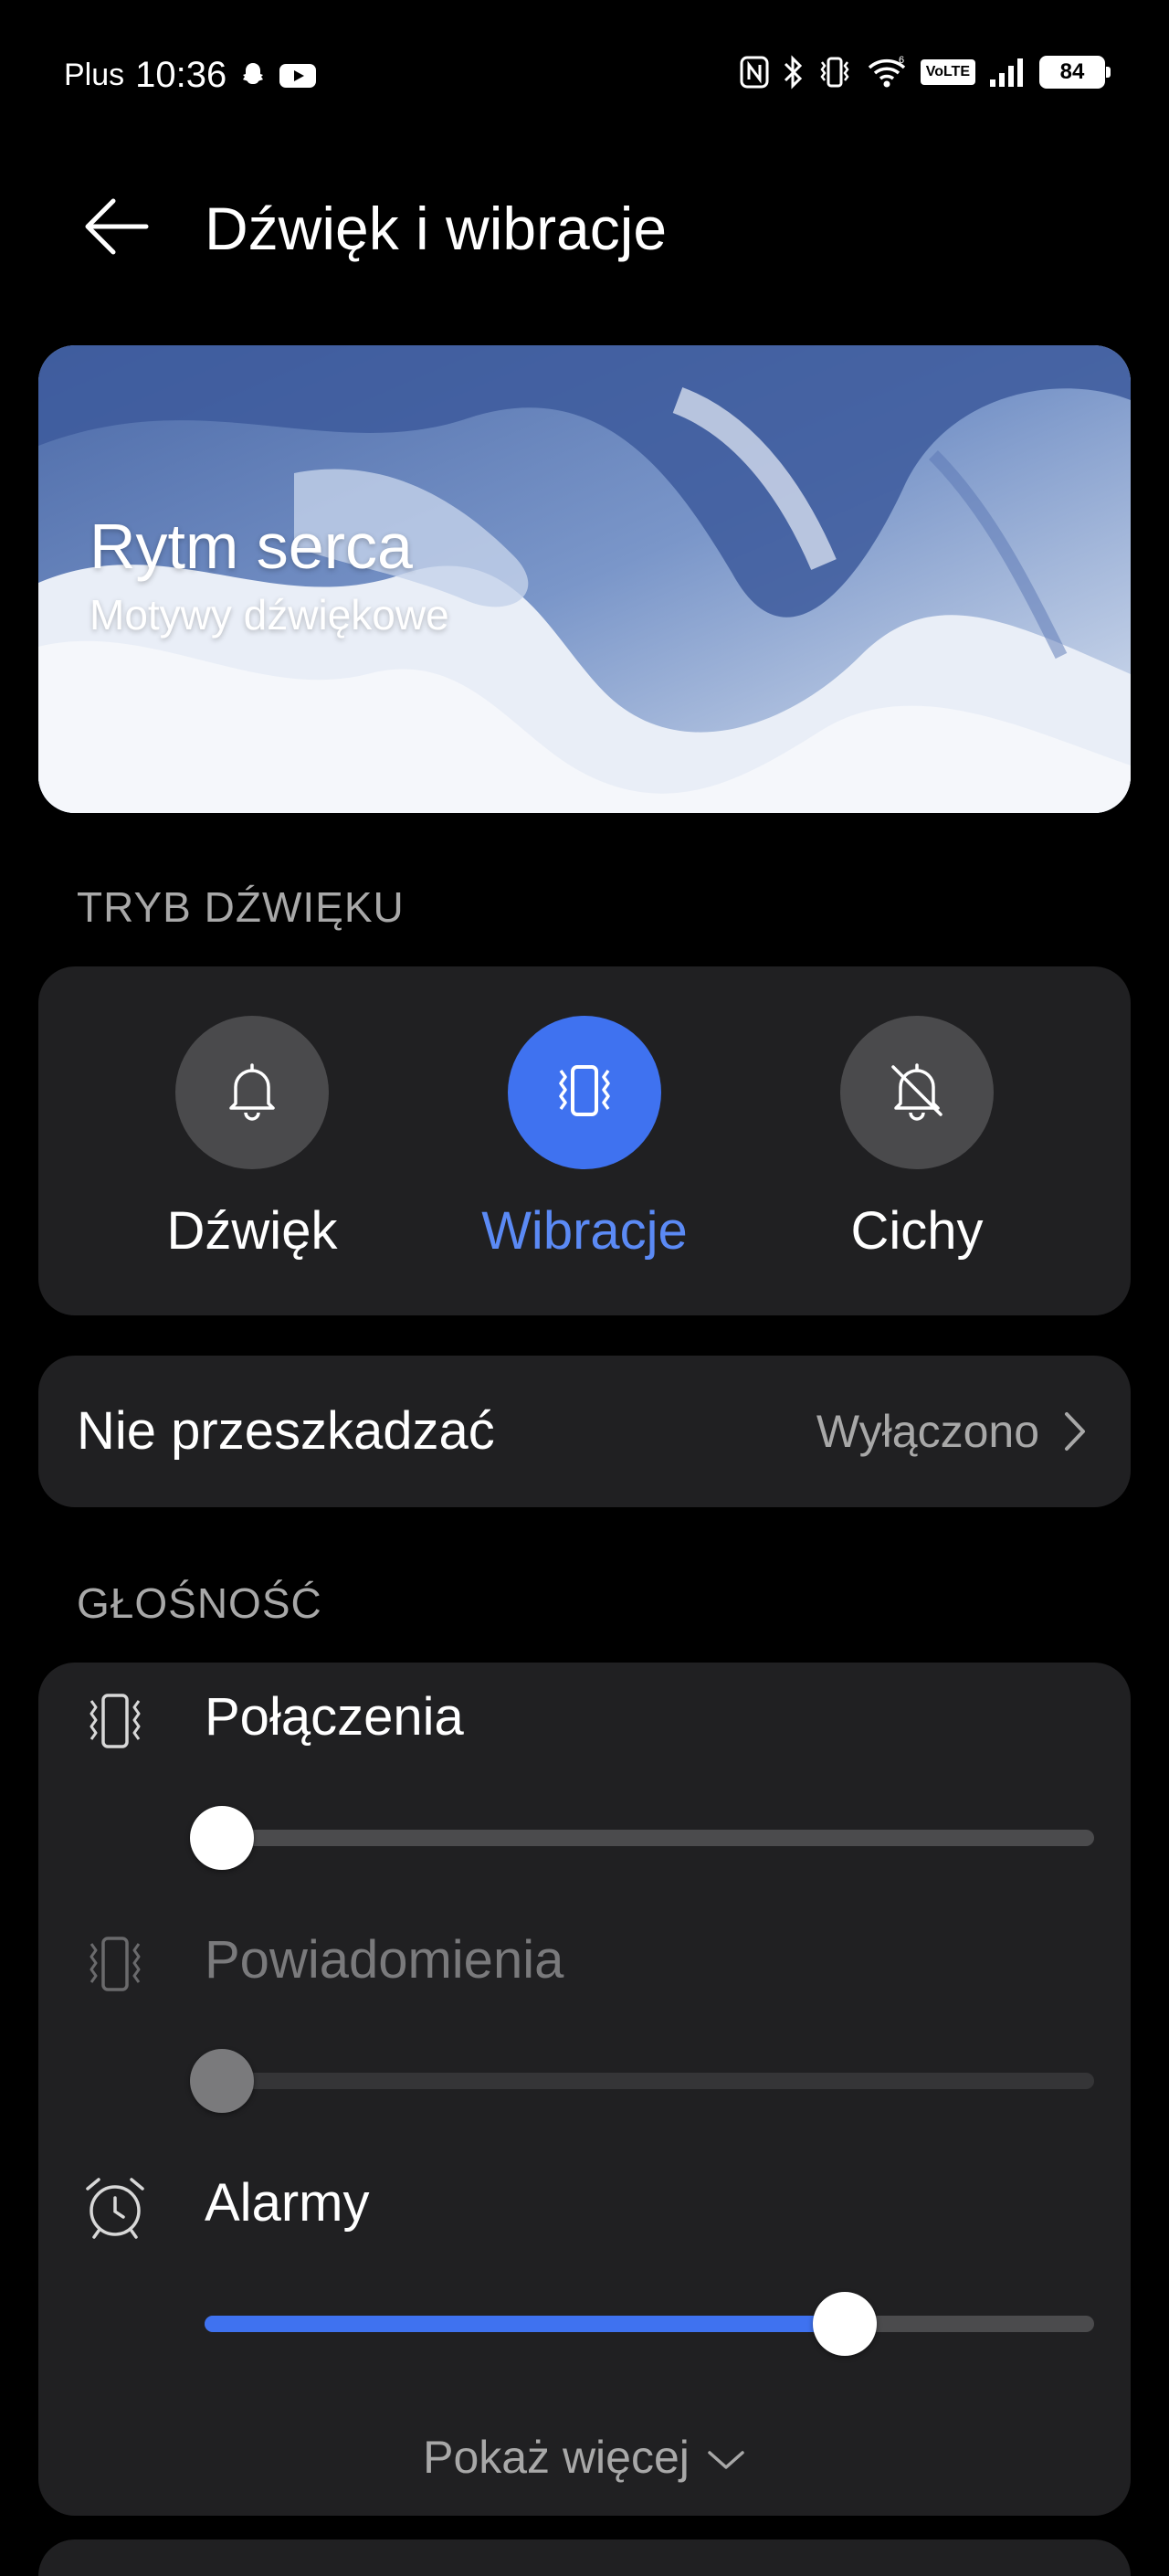 The width and height of the screenshot is (1169, 2576). What do you see at coordinates (298, 76) in the screenshot?
I see `youtube-icon` at bounding box center [298, 76].